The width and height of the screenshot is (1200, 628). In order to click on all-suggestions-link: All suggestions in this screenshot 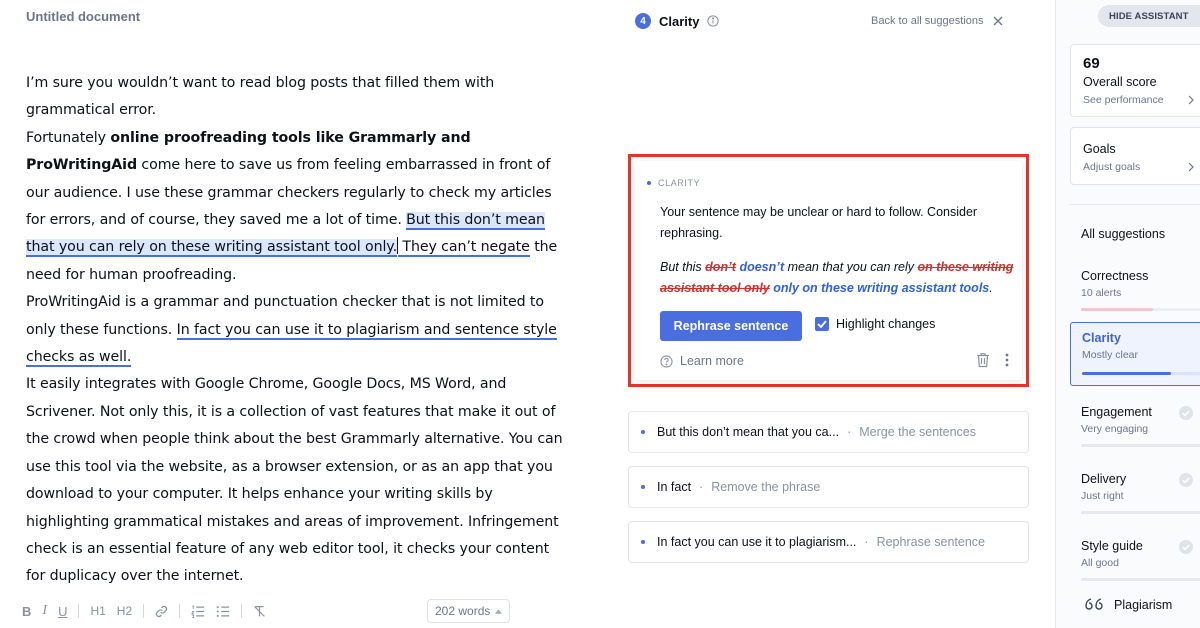, I will do `click(1123, 234)`.